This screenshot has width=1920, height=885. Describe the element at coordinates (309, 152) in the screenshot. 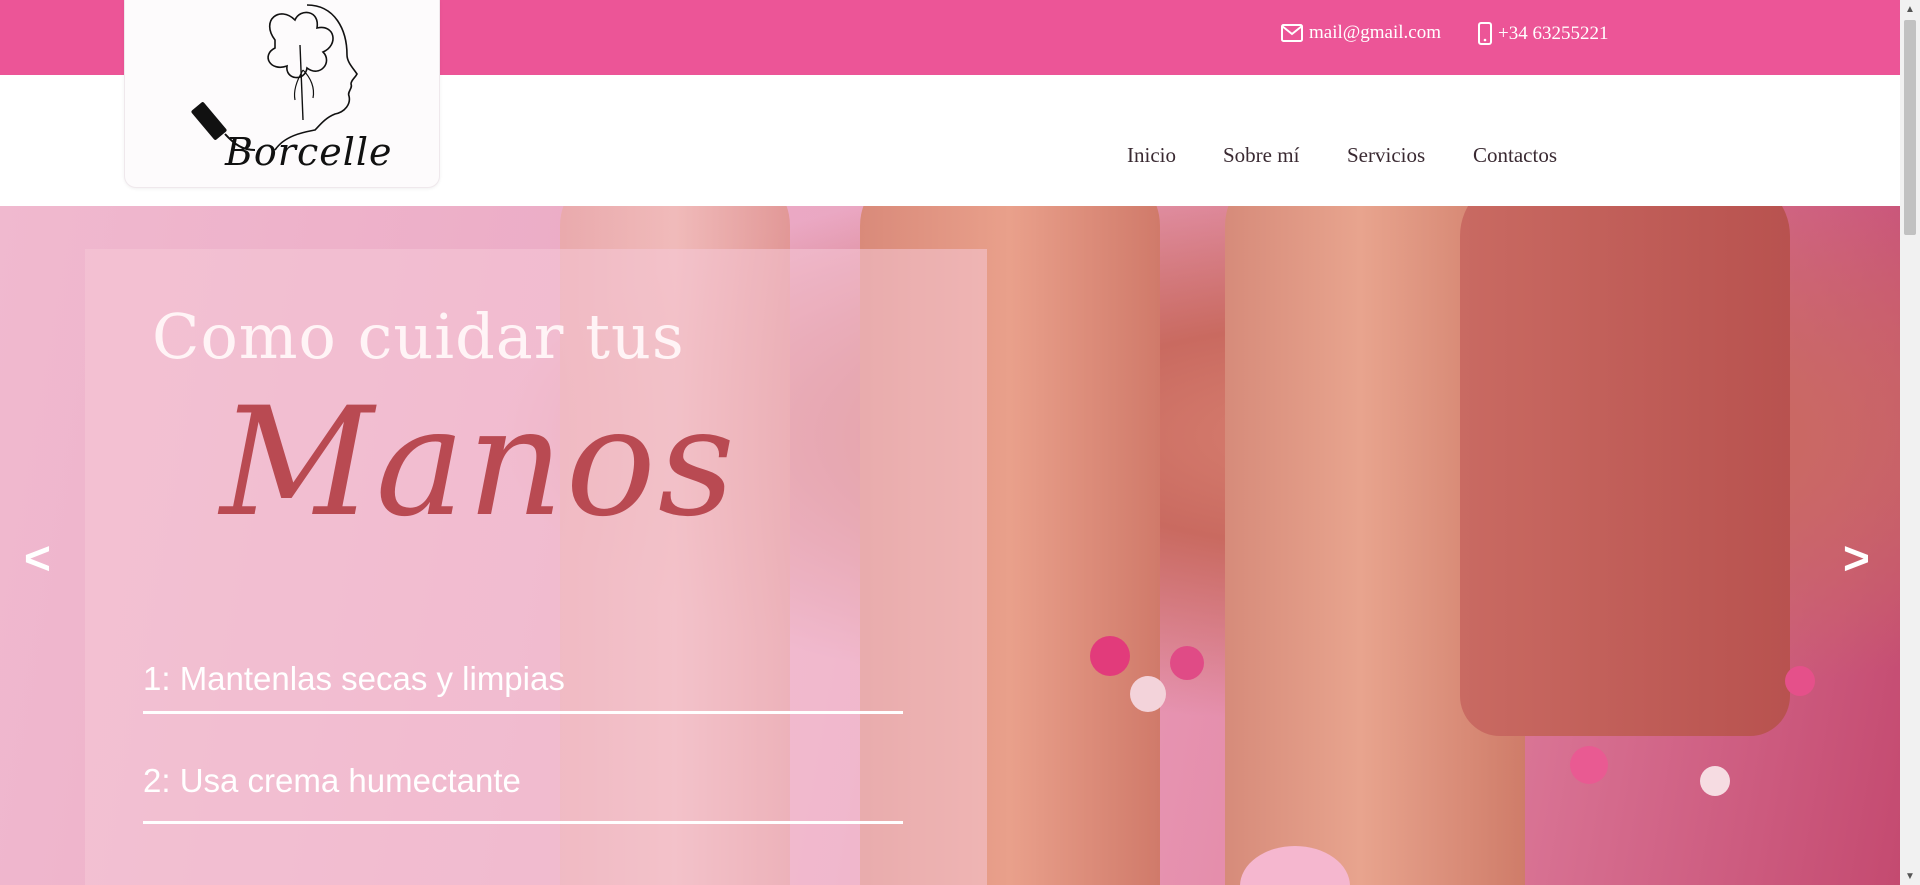

I see `logo-text: Borcelle` at that location.